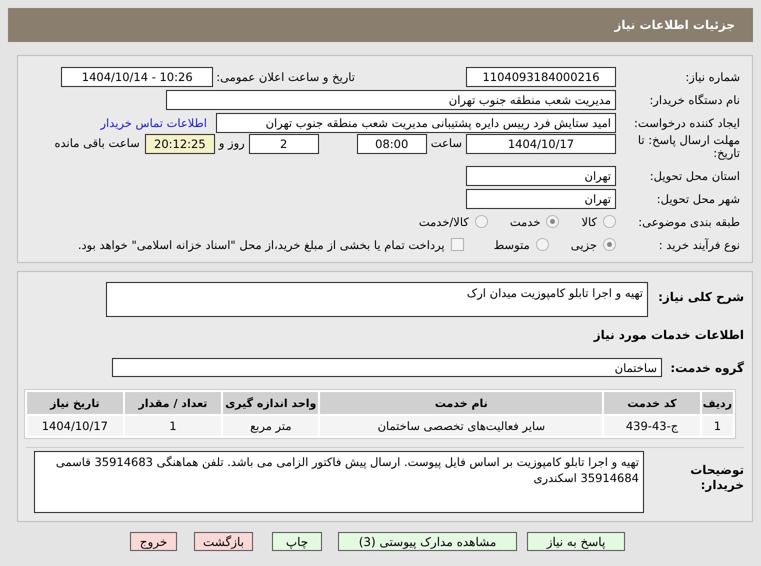 This screenshot has height=566, width=761. Describe the element at coordinates (698, 199) in the screenshot. I see `field-label: شهر محل تحویل:` at that location.